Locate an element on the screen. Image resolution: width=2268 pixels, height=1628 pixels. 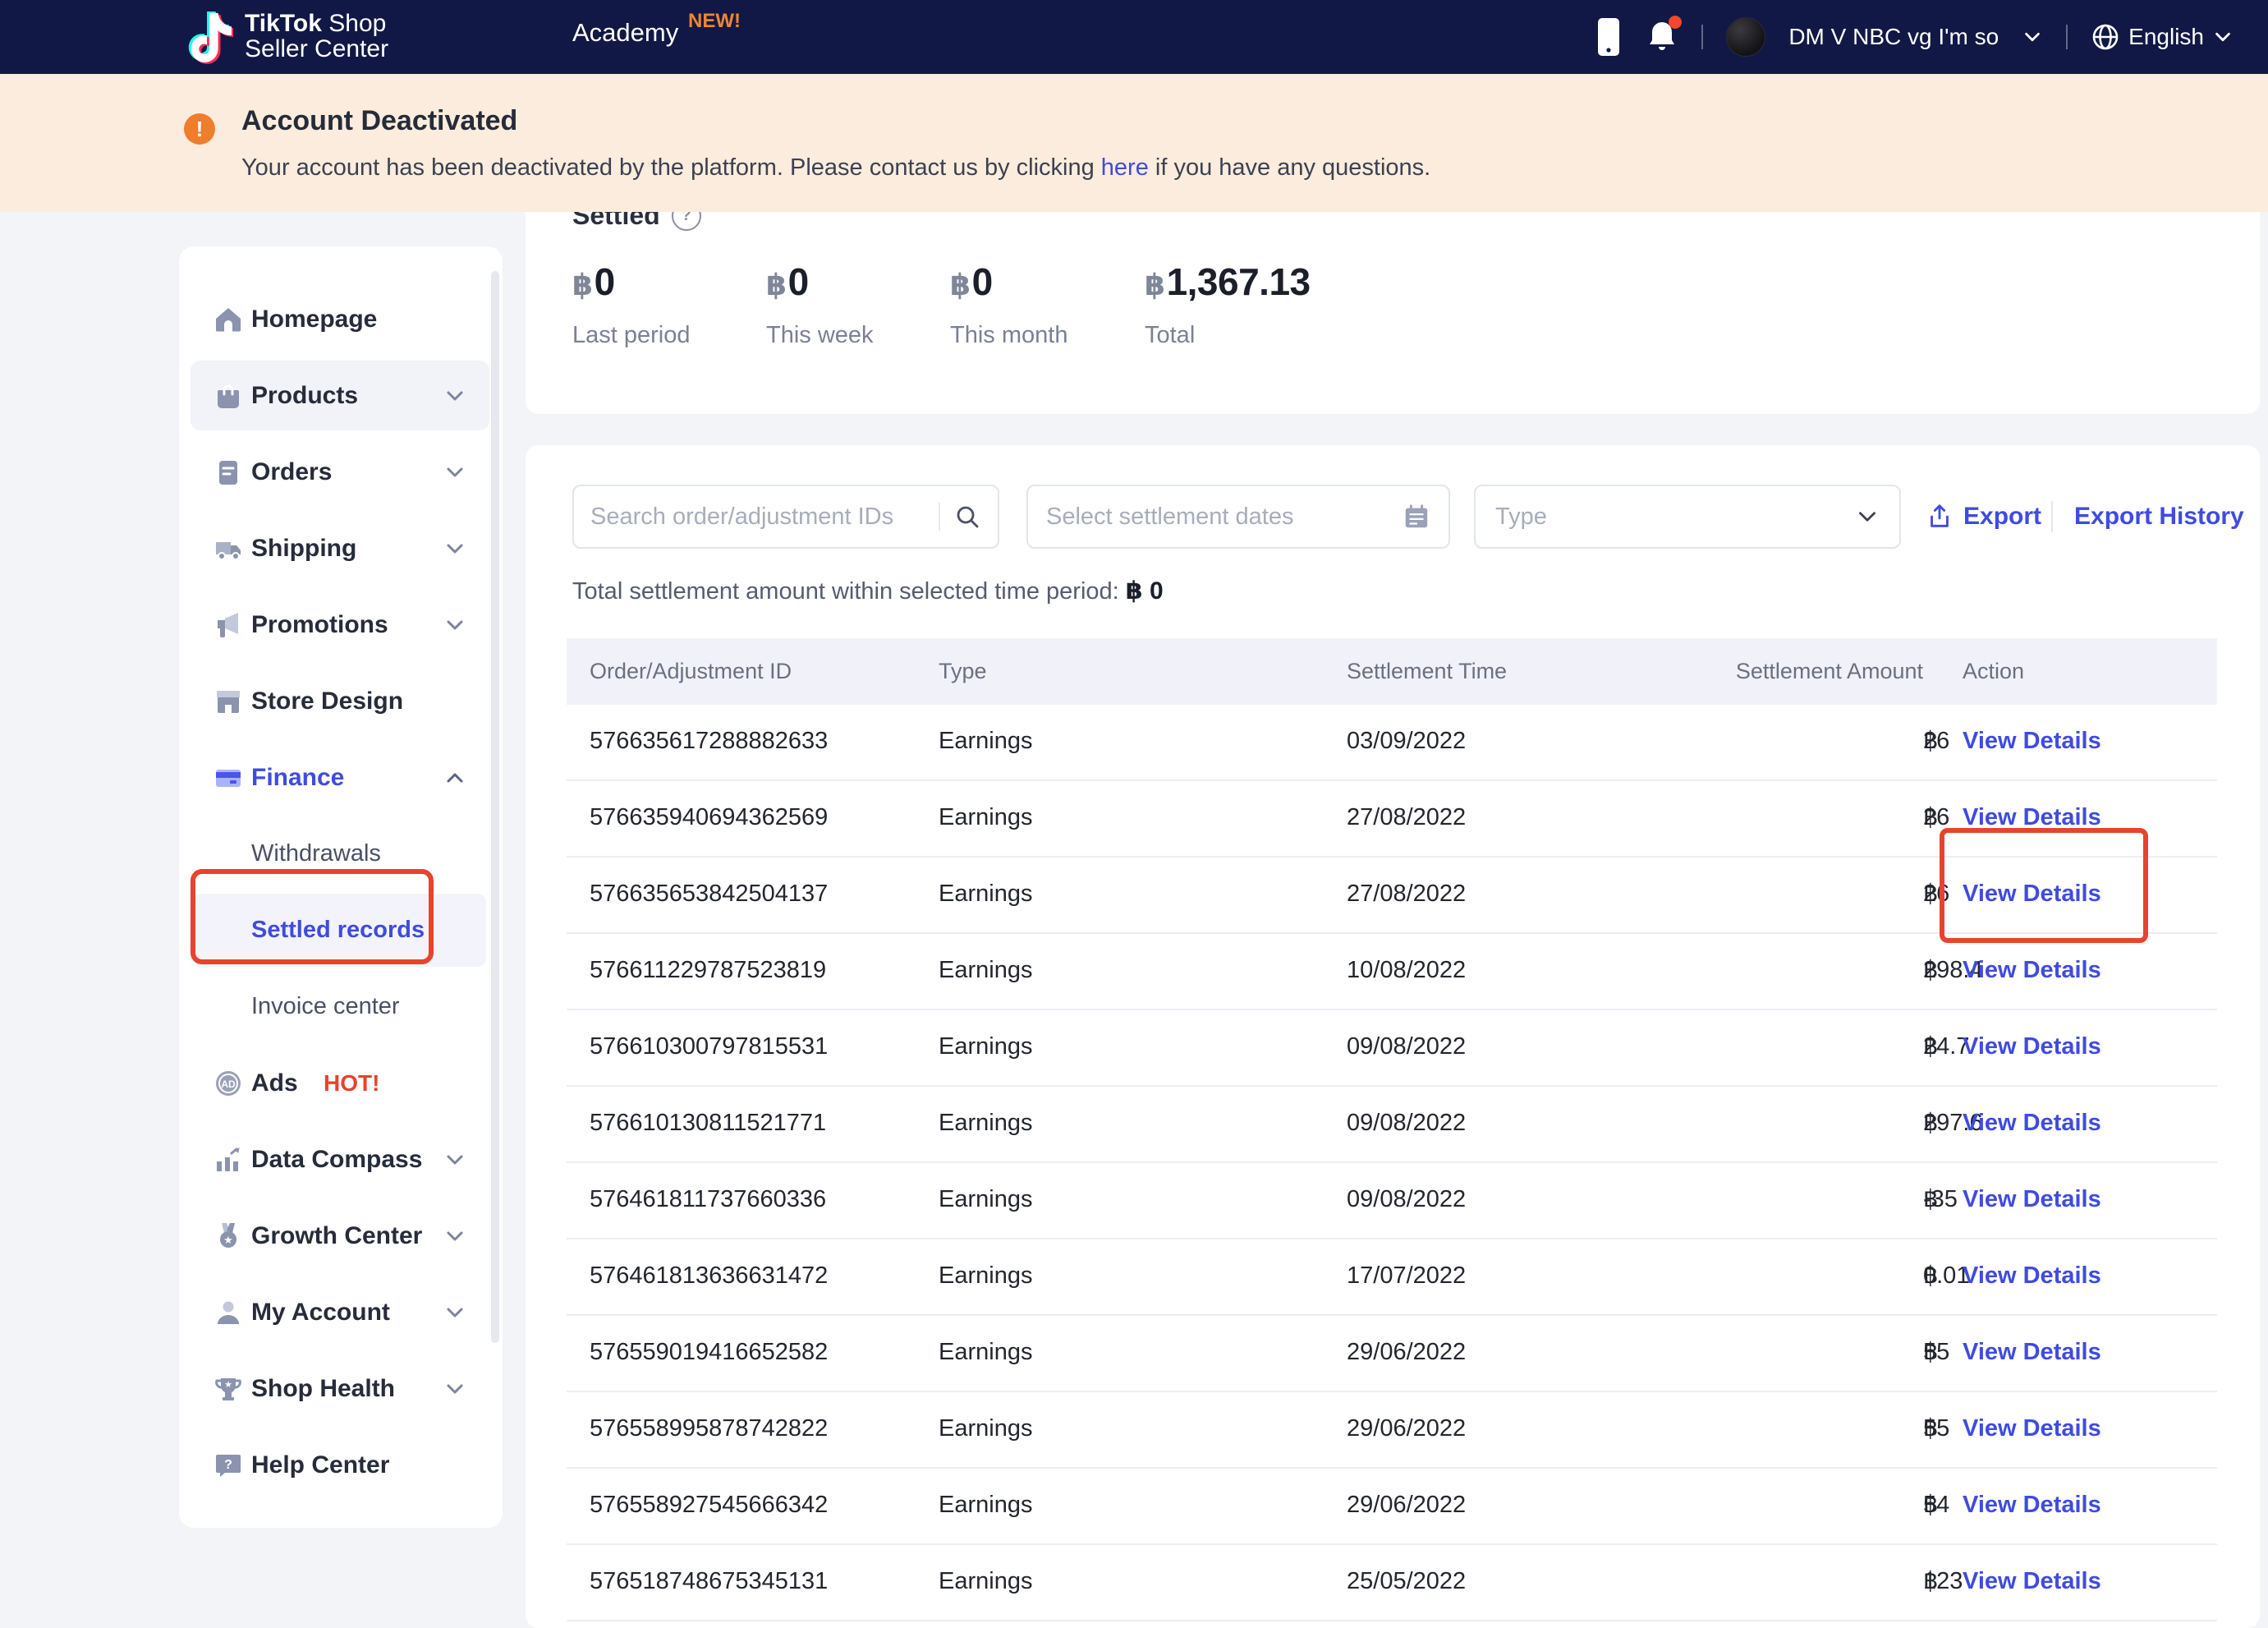
sidebar-item-promotions: Promotions is located at coordinates (341, 624).